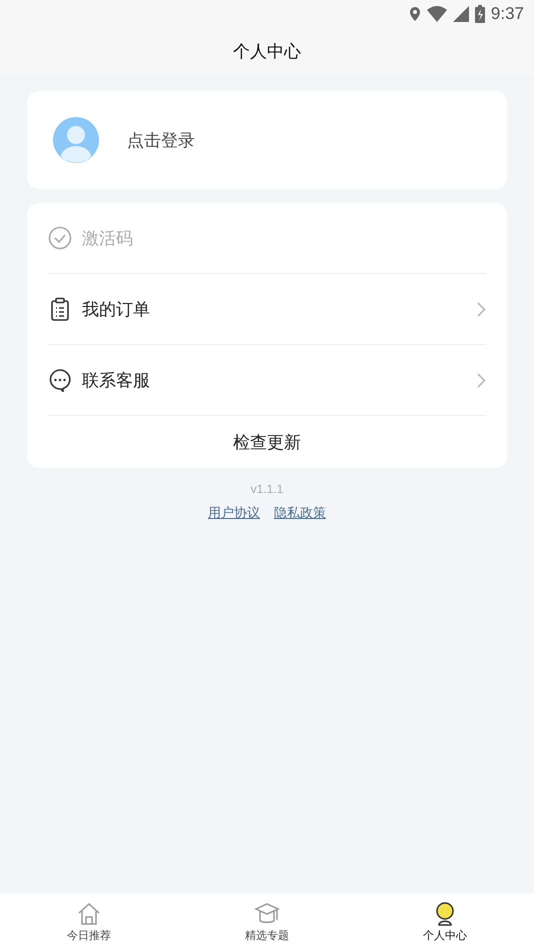 This screenshot has width=534, height=950. I want to click on policy-link: 用户协议, so click(234, 513).